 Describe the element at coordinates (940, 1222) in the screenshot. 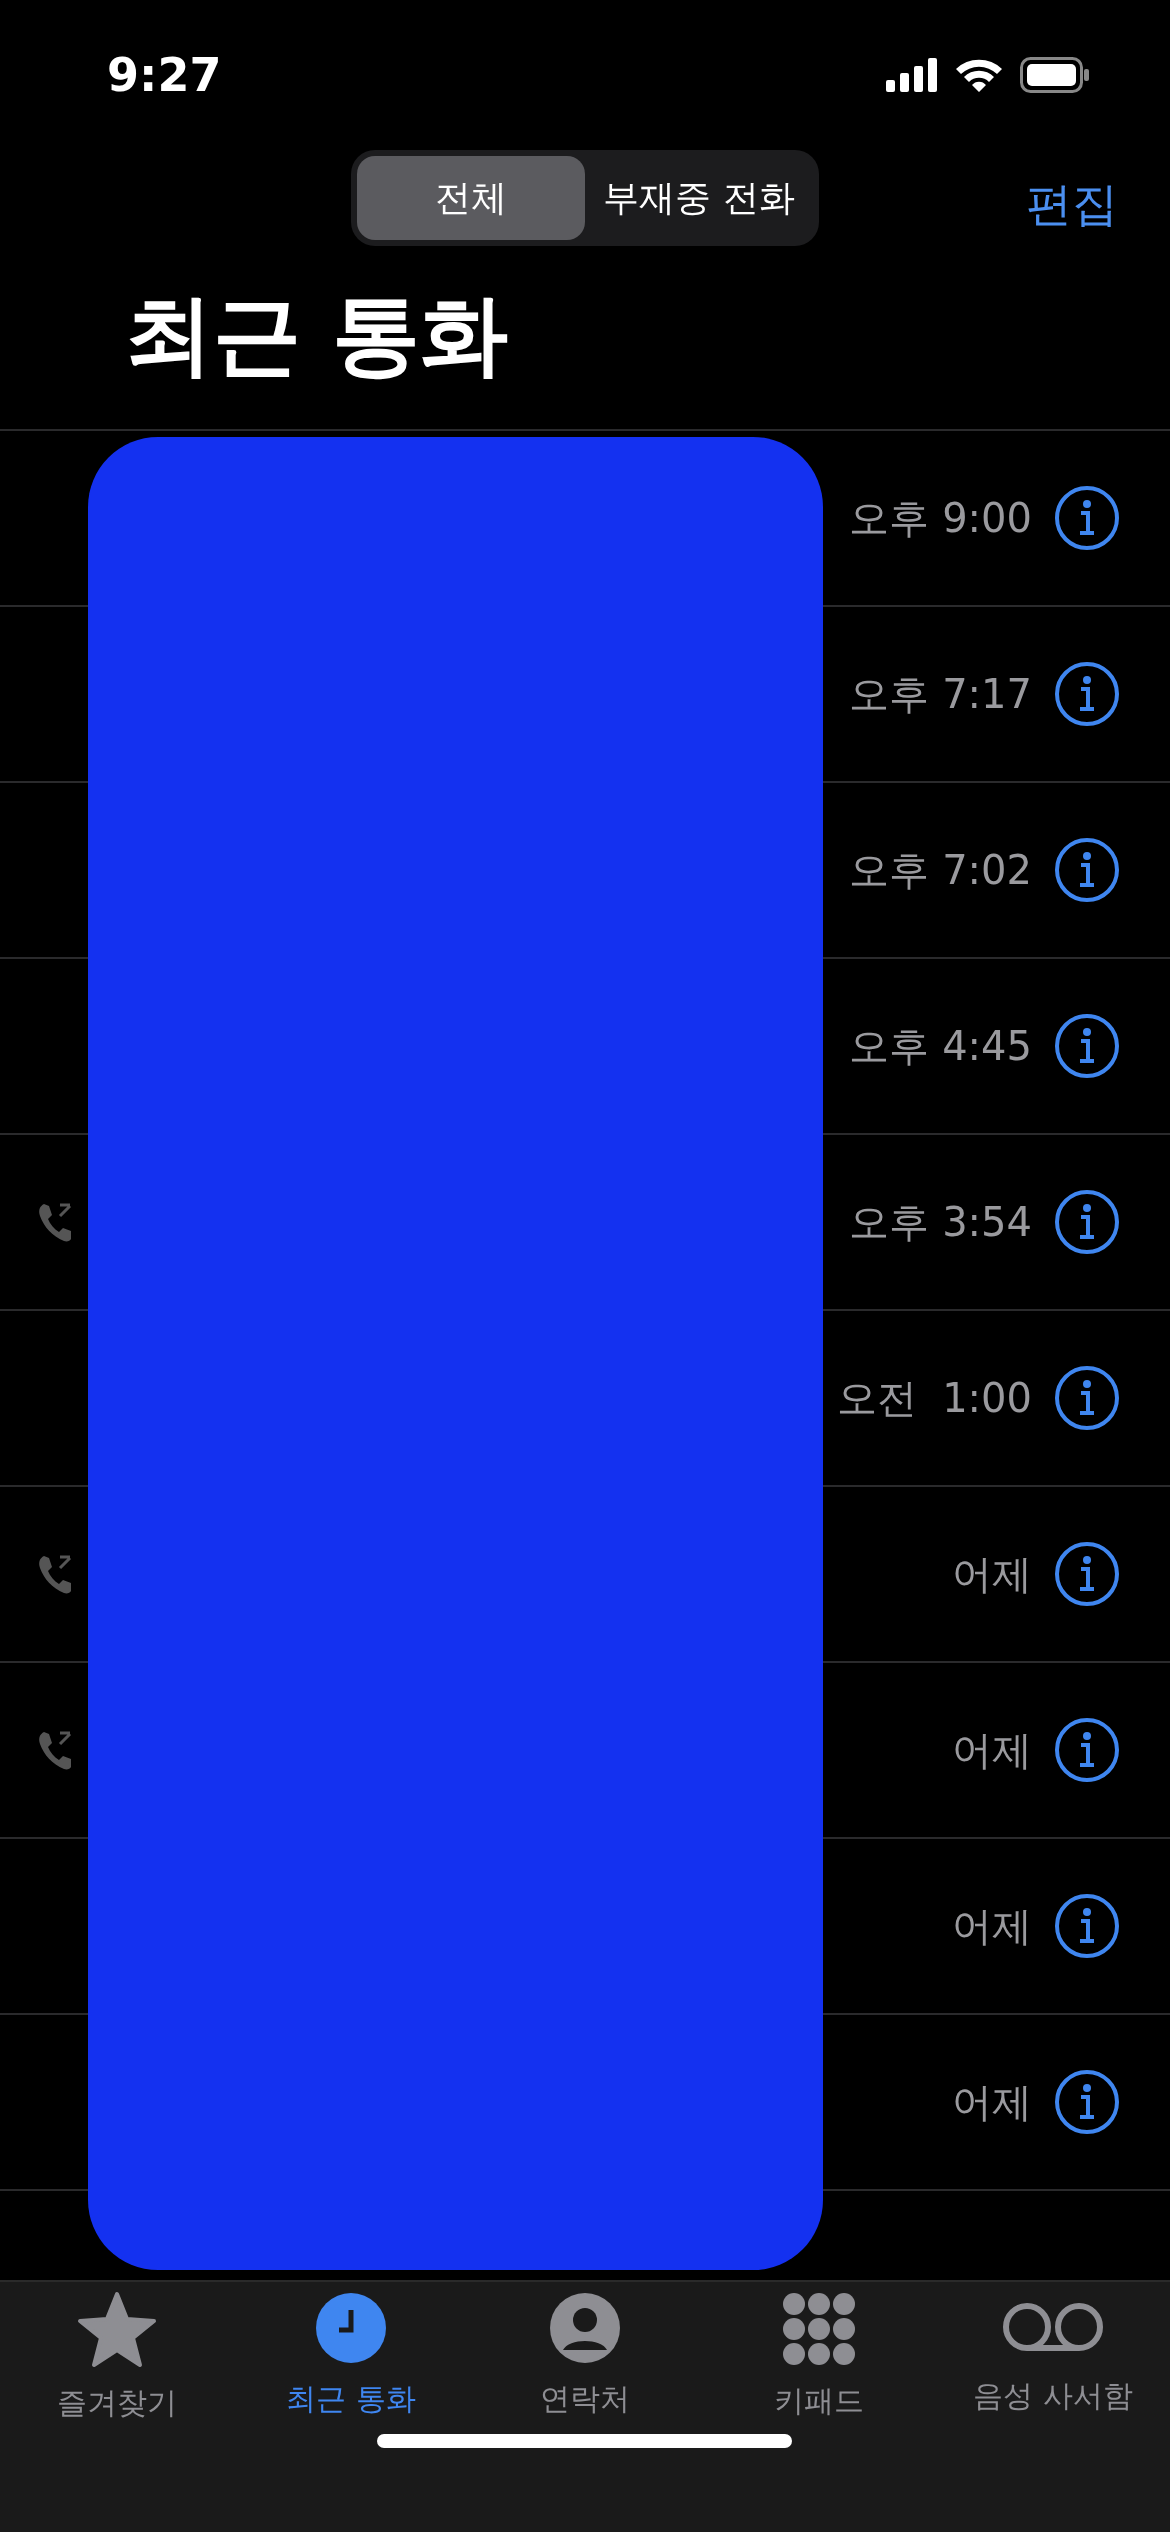

I see `call-time: 오후 3:54` at that location.